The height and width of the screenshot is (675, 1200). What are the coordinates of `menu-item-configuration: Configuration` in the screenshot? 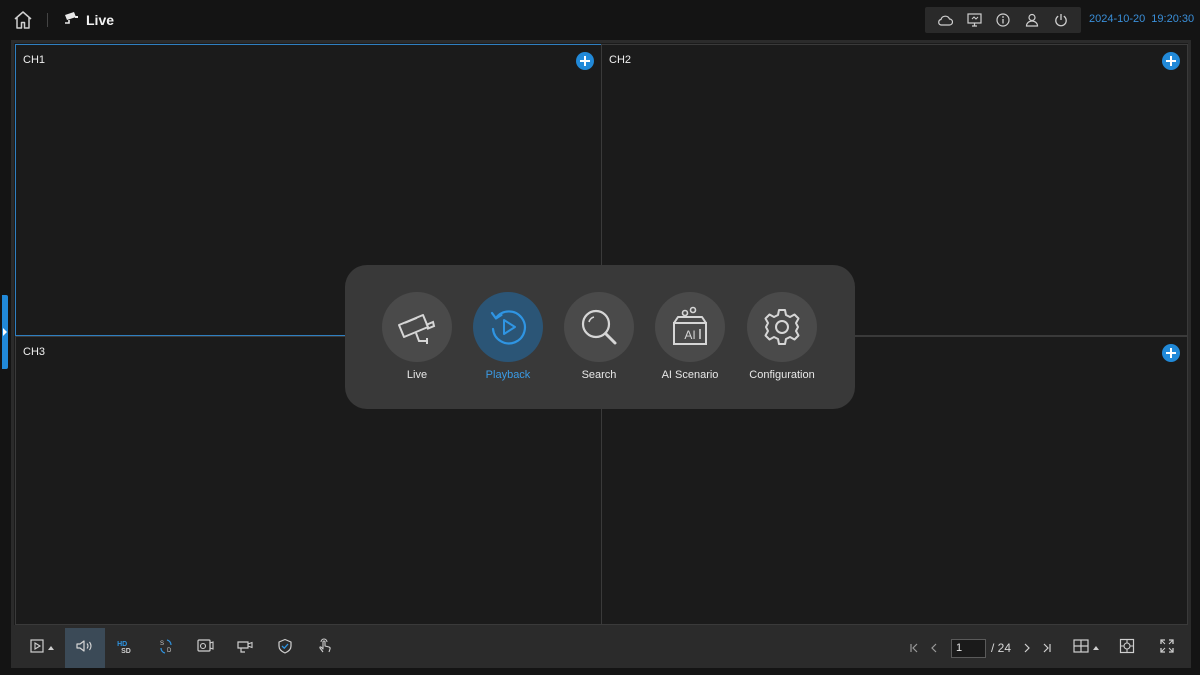 It's located at (782, 336).